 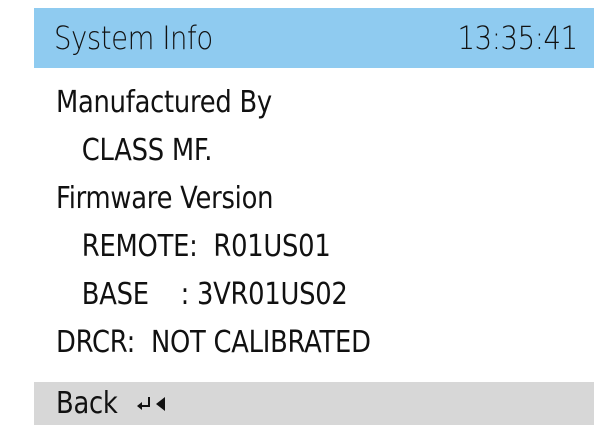 I want to click on manufacturer-value: CLASS MF., so click(x=147, y=150).